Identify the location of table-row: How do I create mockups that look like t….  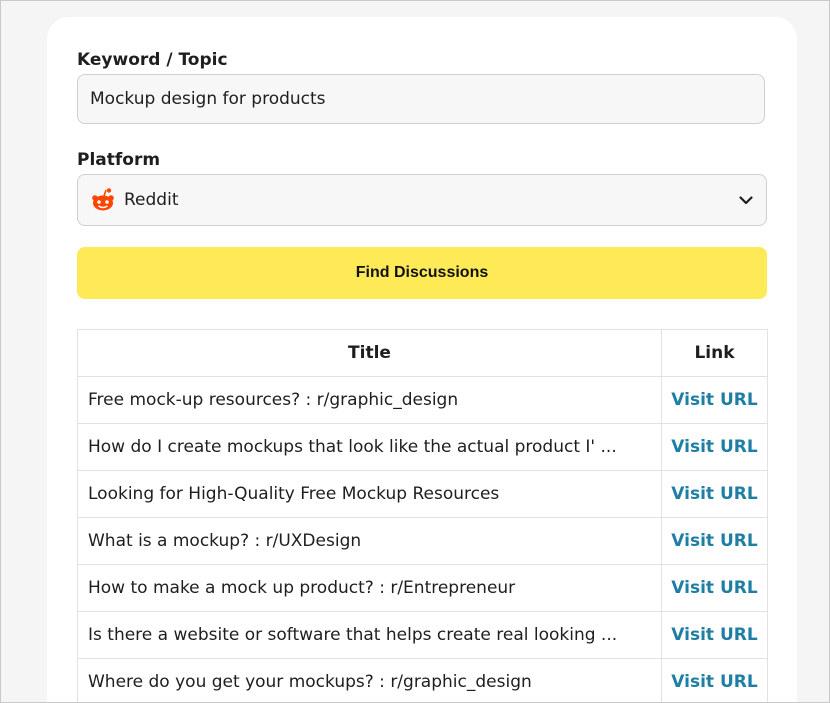
(422, 447).